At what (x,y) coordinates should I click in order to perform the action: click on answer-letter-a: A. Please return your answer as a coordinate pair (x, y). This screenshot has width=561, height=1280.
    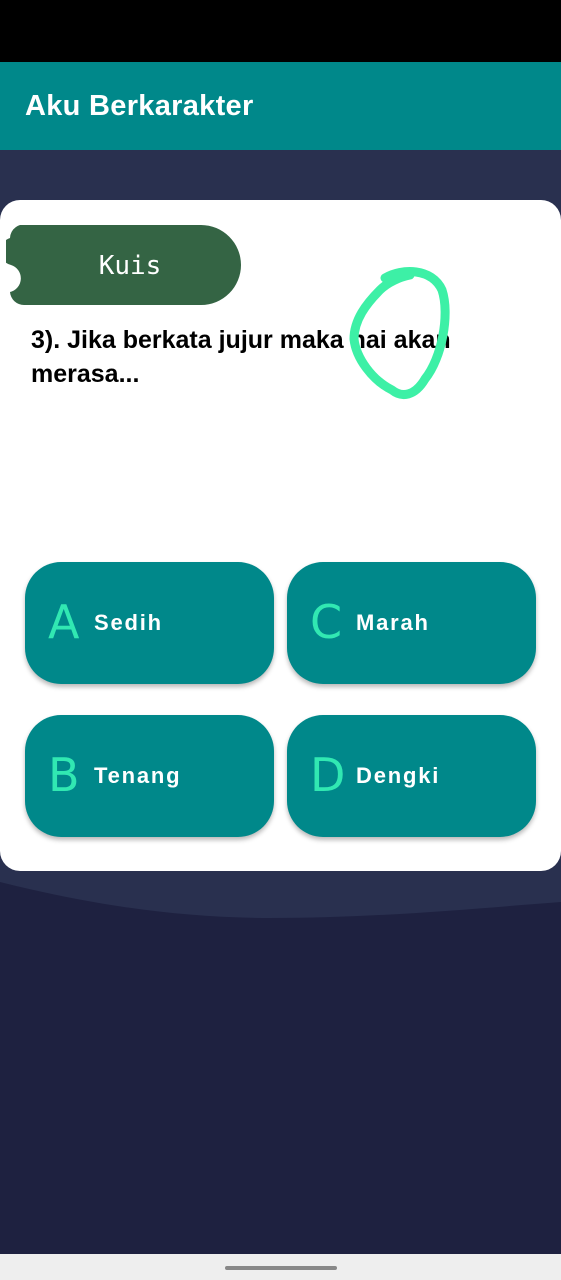
    Looking at the image, I should click on (64, 622).